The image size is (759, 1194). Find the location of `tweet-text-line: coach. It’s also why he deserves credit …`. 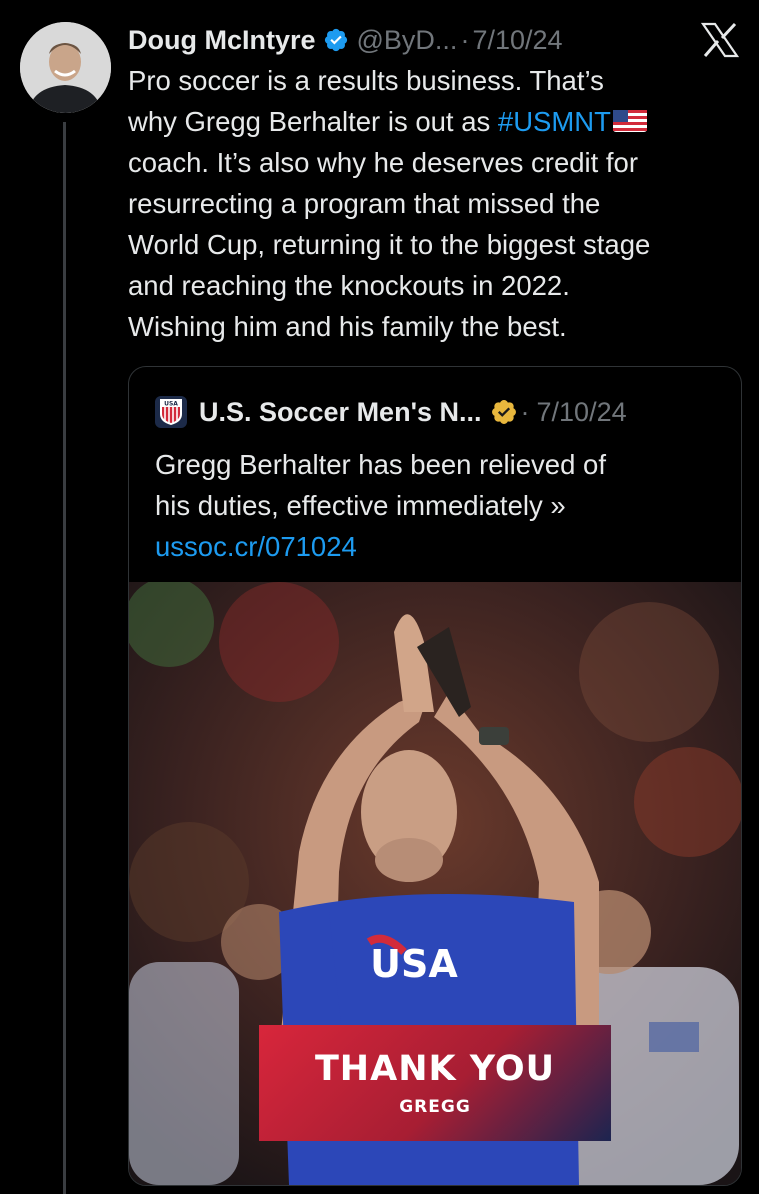

tweet-text-line: coach. It’s also why he deserves credit … is located at coordinates (383, 162).